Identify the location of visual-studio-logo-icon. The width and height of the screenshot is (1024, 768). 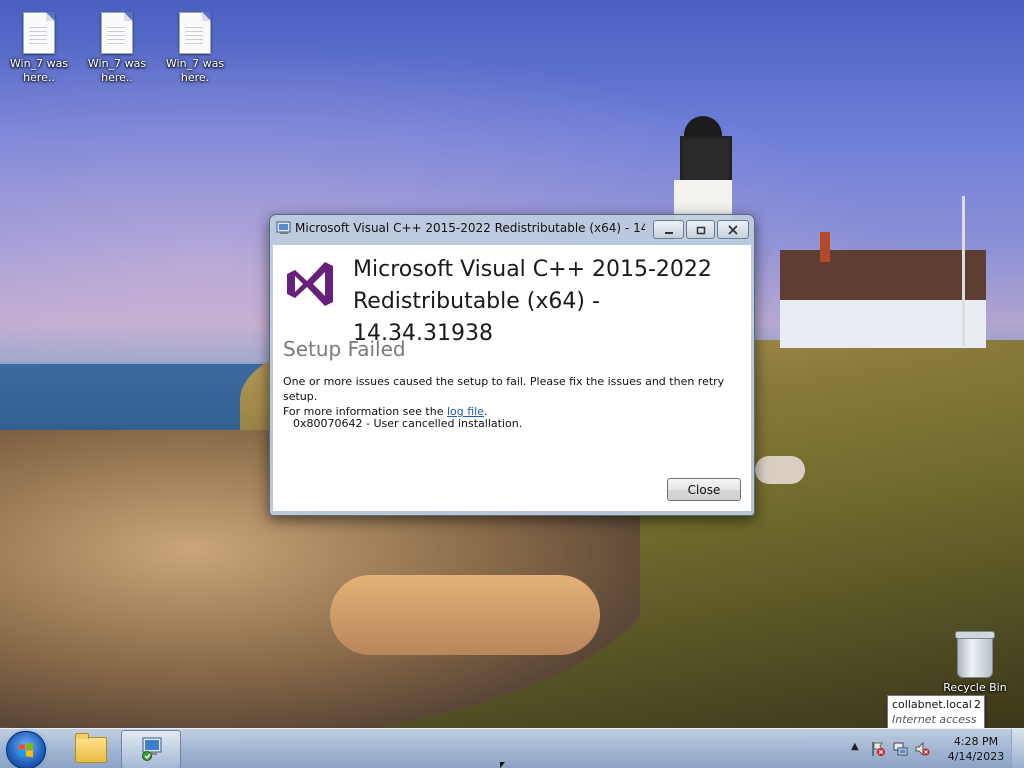
(310, 284).